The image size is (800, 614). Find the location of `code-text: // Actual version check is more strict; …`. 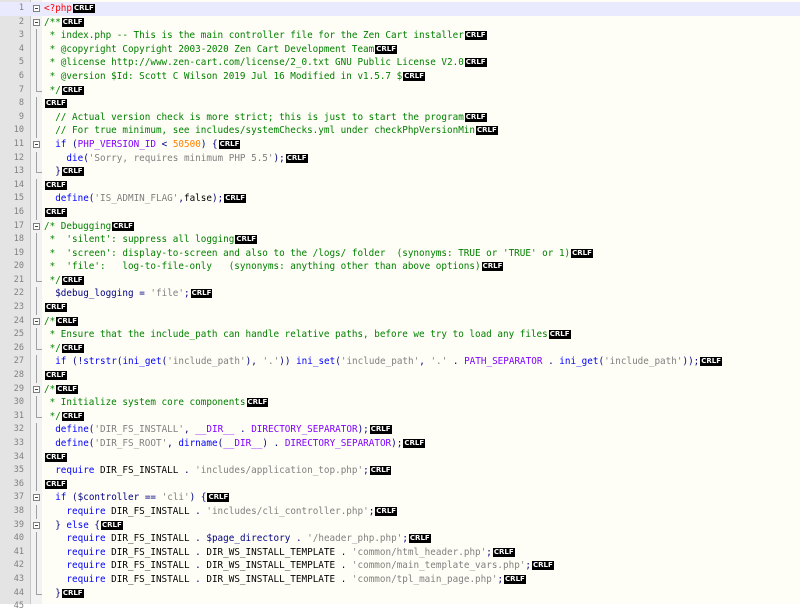

code-text: // Actual version check is more strict; … is located at coordinates (265, 118).